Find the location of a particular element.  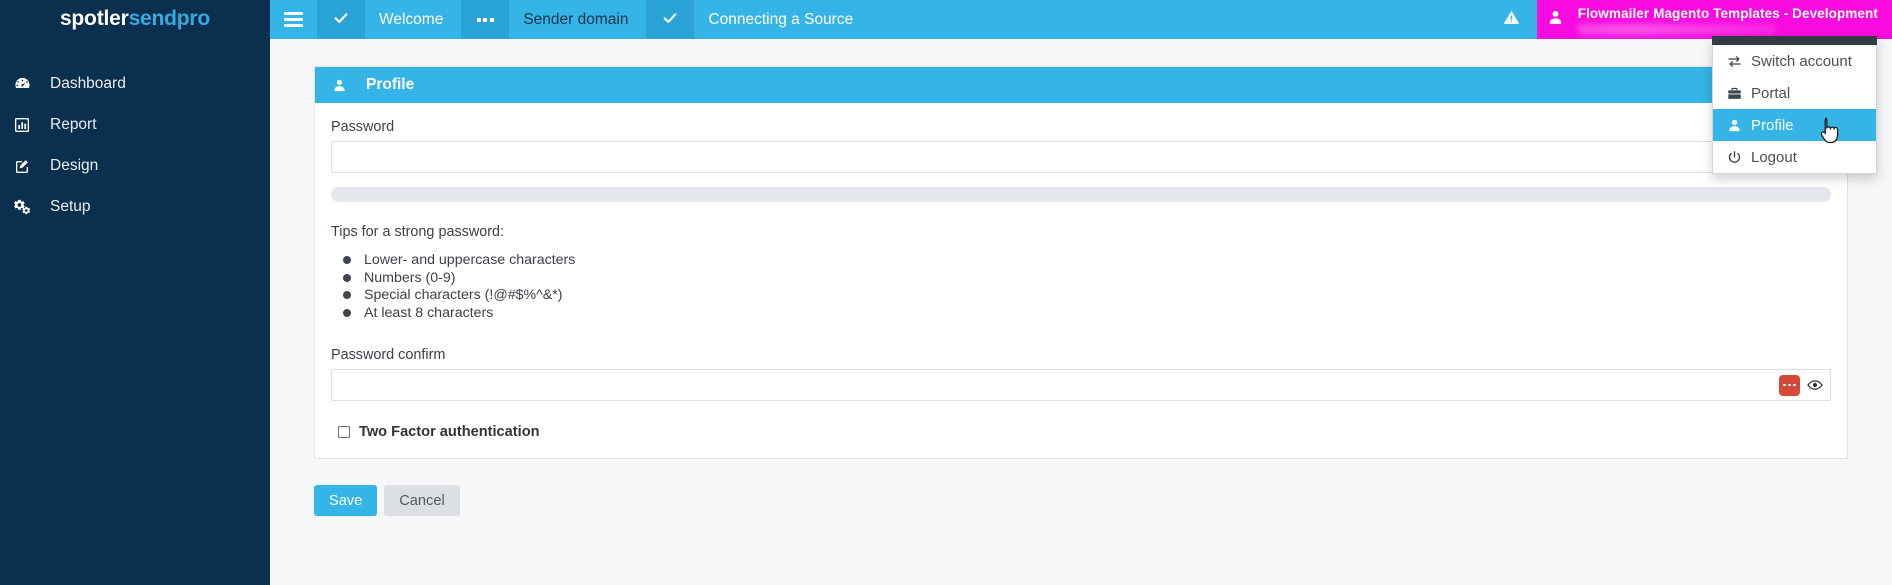

sidebar-item-design: Design is located at coordinates (135, 165).